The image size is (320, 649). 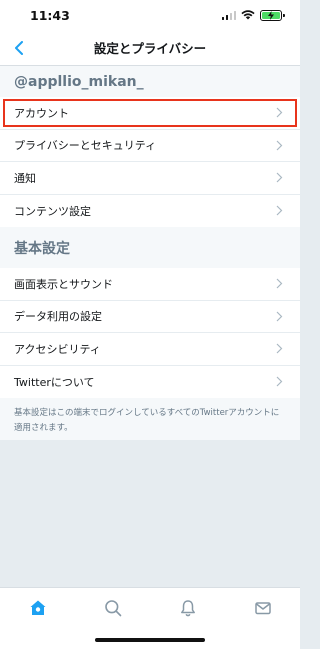 I want to click on page-title: 設定とプライバシー, so click(x=150, y=48).